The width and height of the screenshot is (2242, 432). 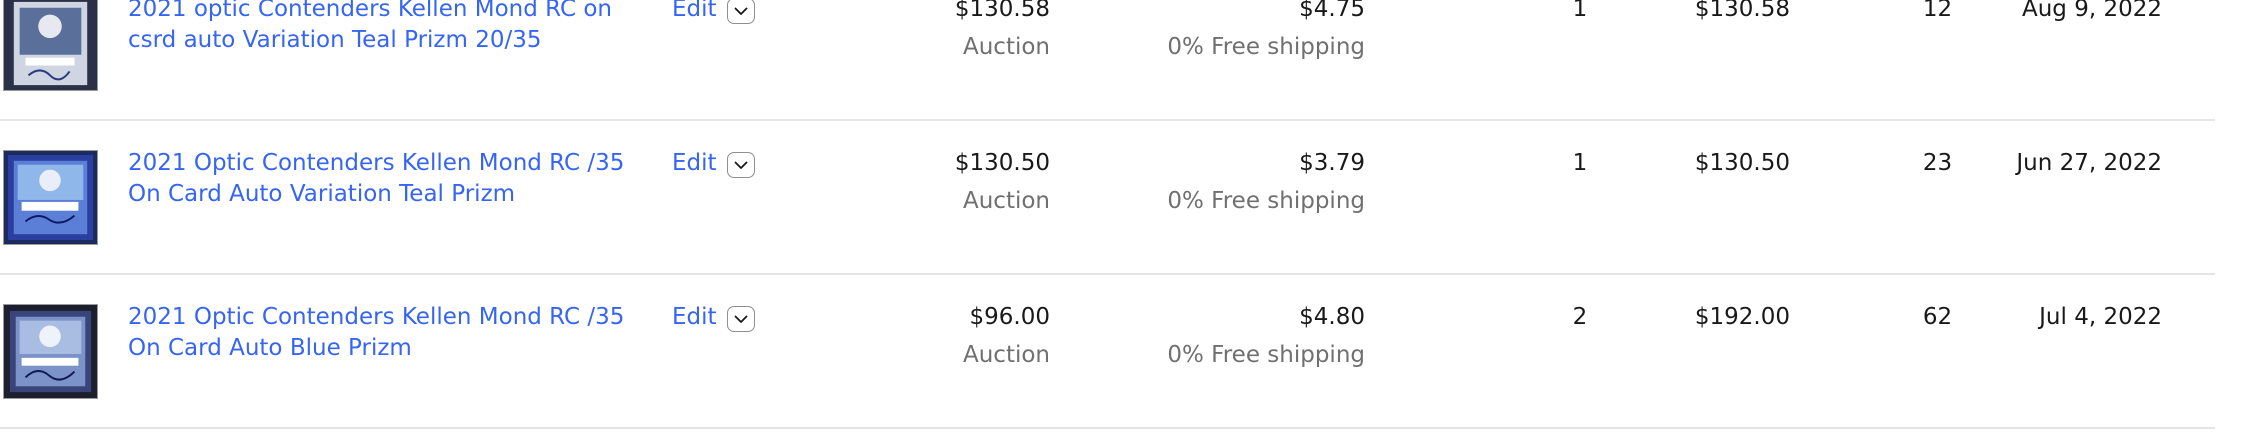 What do you see at coordinates (1937, 11) in the screenshot?
I see `watchers-count: 12` at bounding box center [1937, 11].